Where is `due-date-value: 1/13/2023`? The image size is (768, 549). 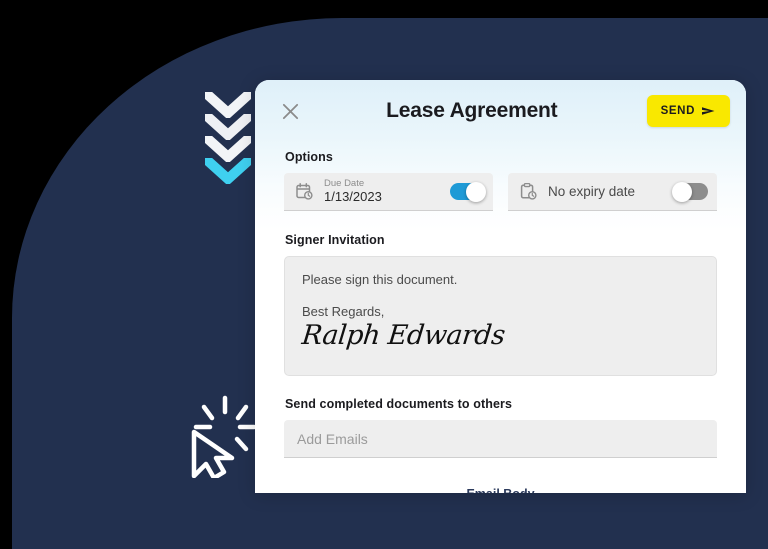 due-date-value: 1/13/2023 is located at coordinates (353, 196).